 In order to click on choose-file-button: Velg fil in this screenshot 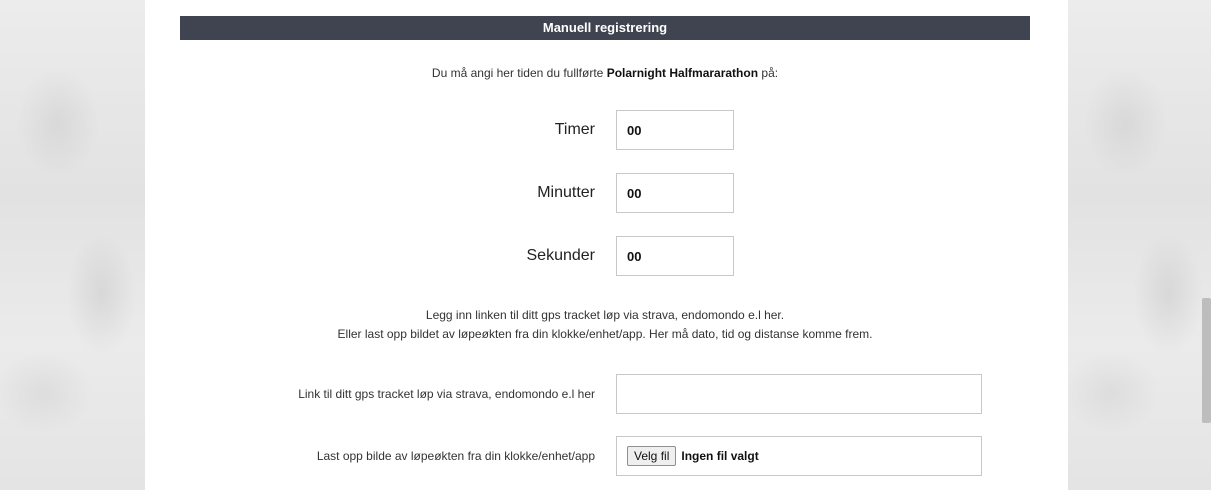, I will do `click(652, 456)`.